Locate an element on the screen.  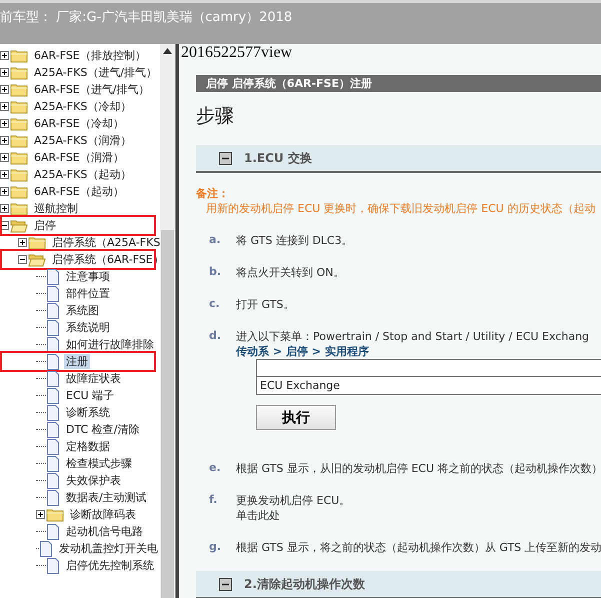
tree-item: A25A-FKS（进气/排气） is located at coordinates (96, 72).